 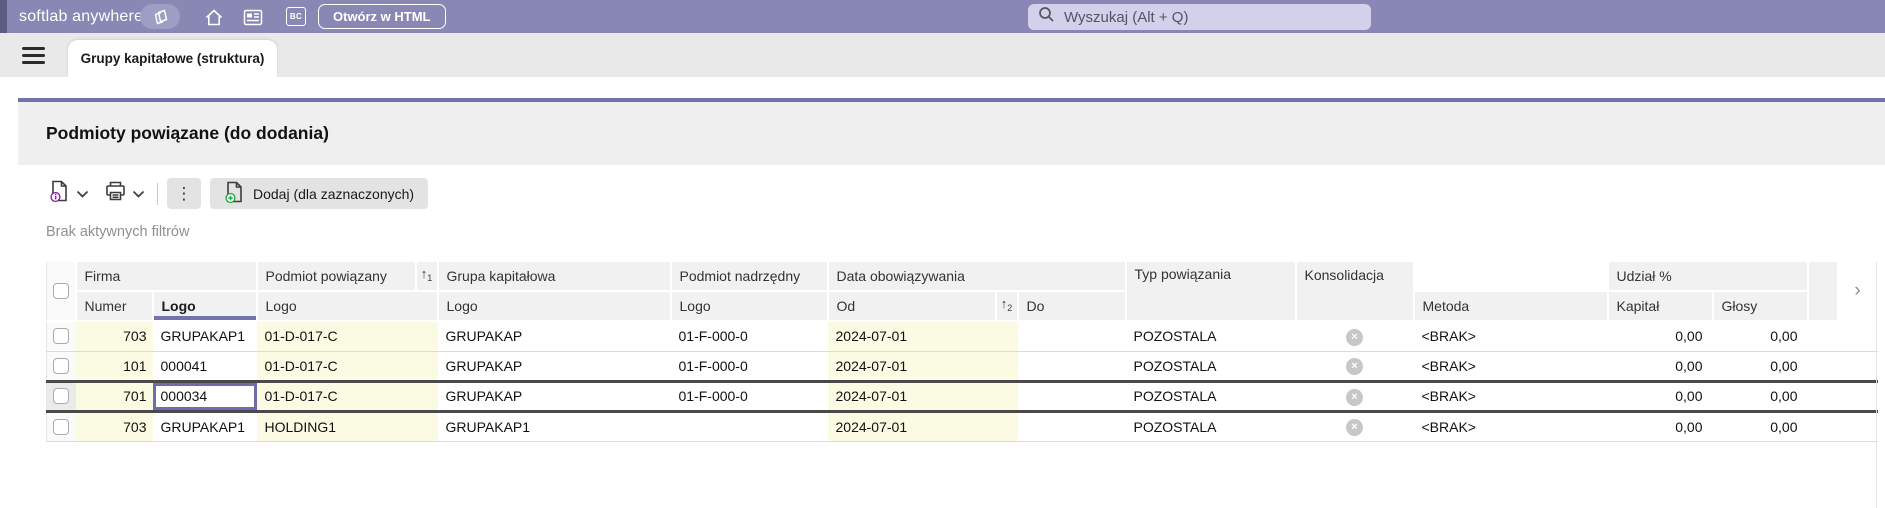 I want to click on kebab-menu-icon: ⋮, so click(x=184, y=193).